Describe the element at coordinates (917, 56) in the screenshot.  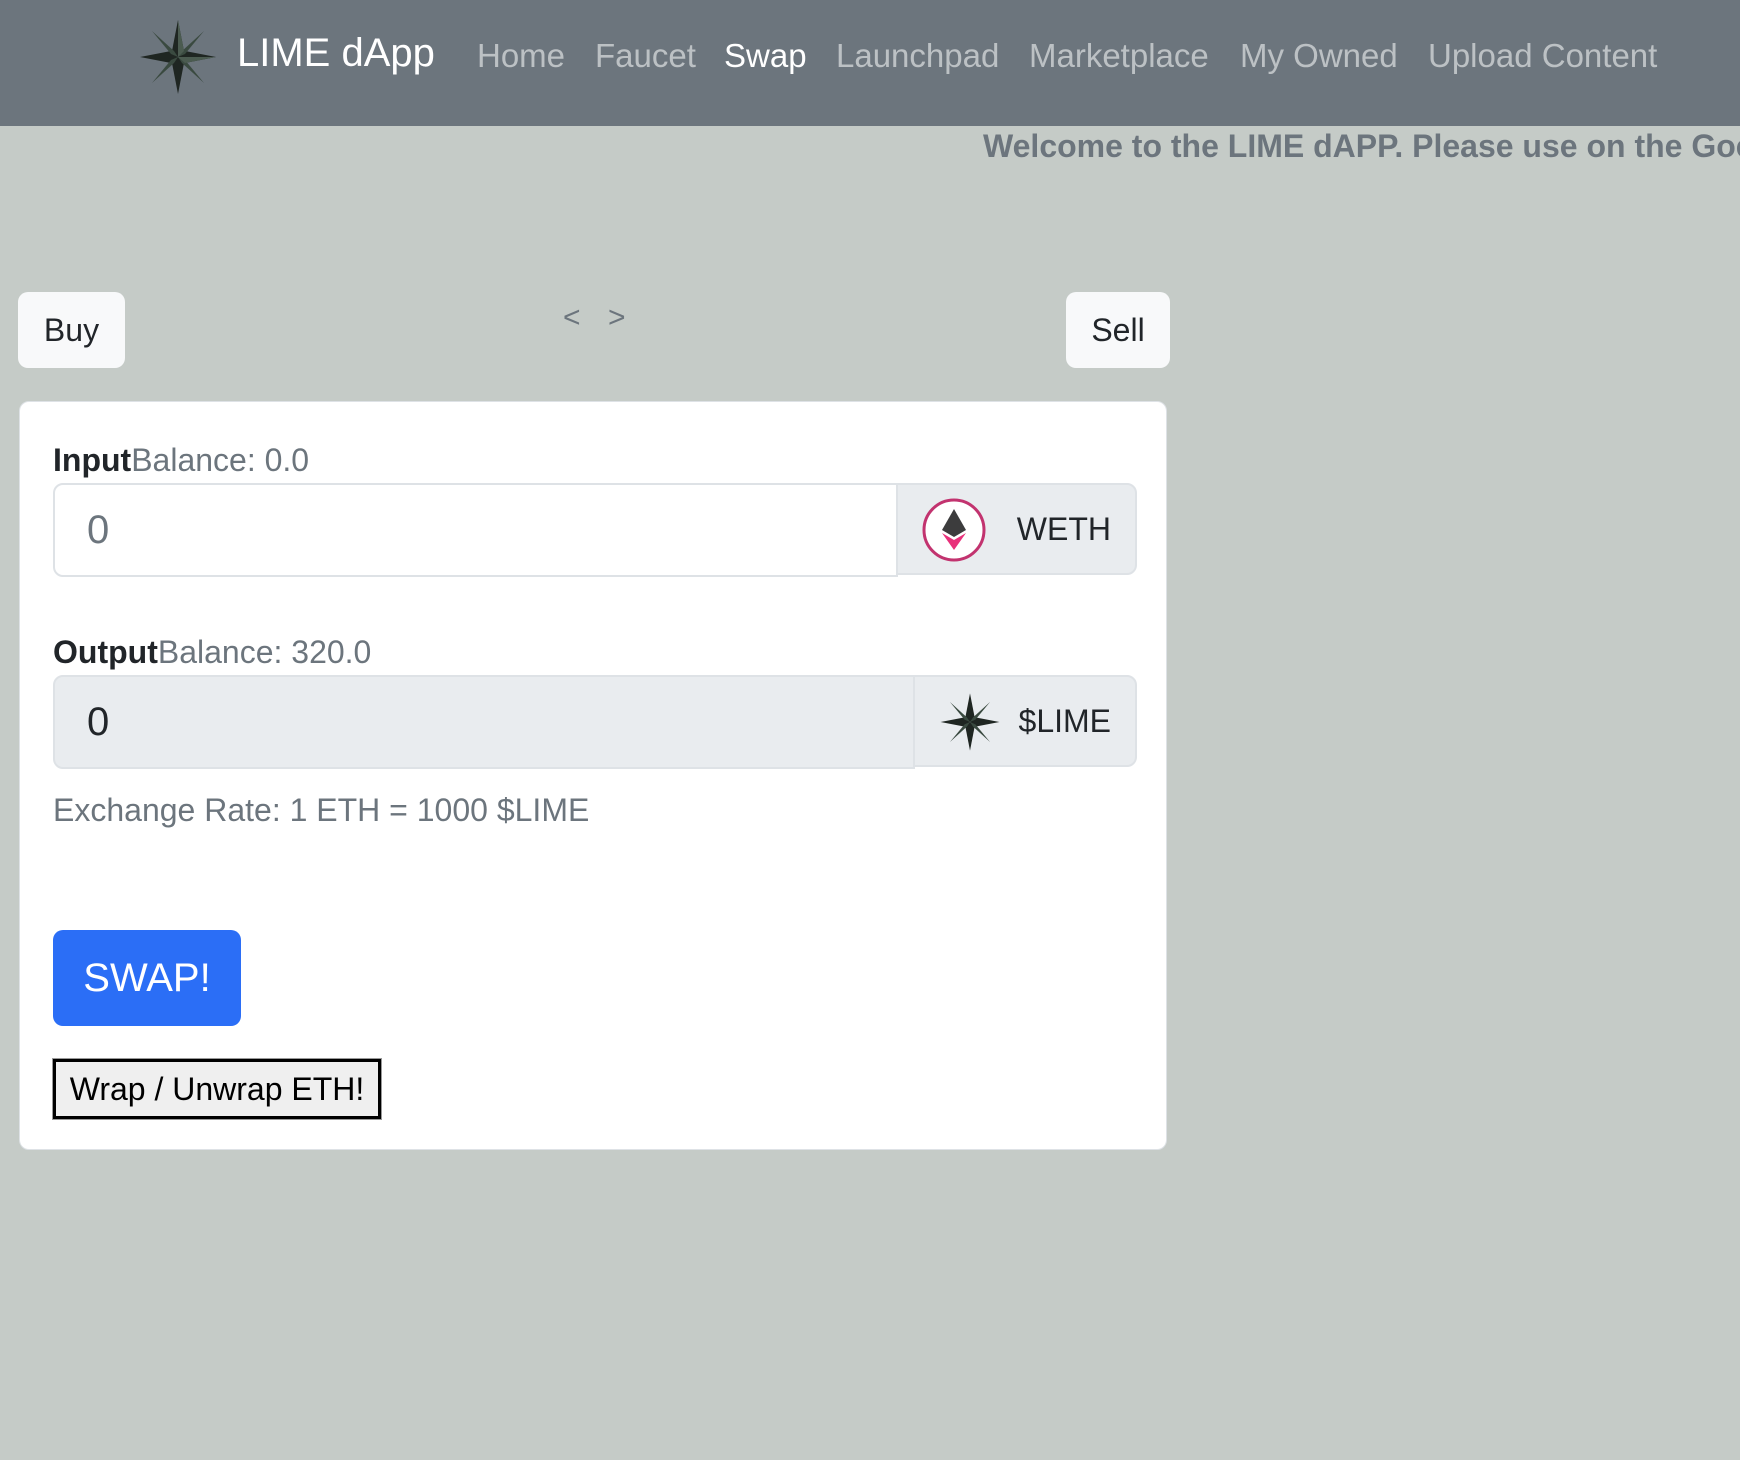
I see `nav-launchpad: Launchpad` at that location.